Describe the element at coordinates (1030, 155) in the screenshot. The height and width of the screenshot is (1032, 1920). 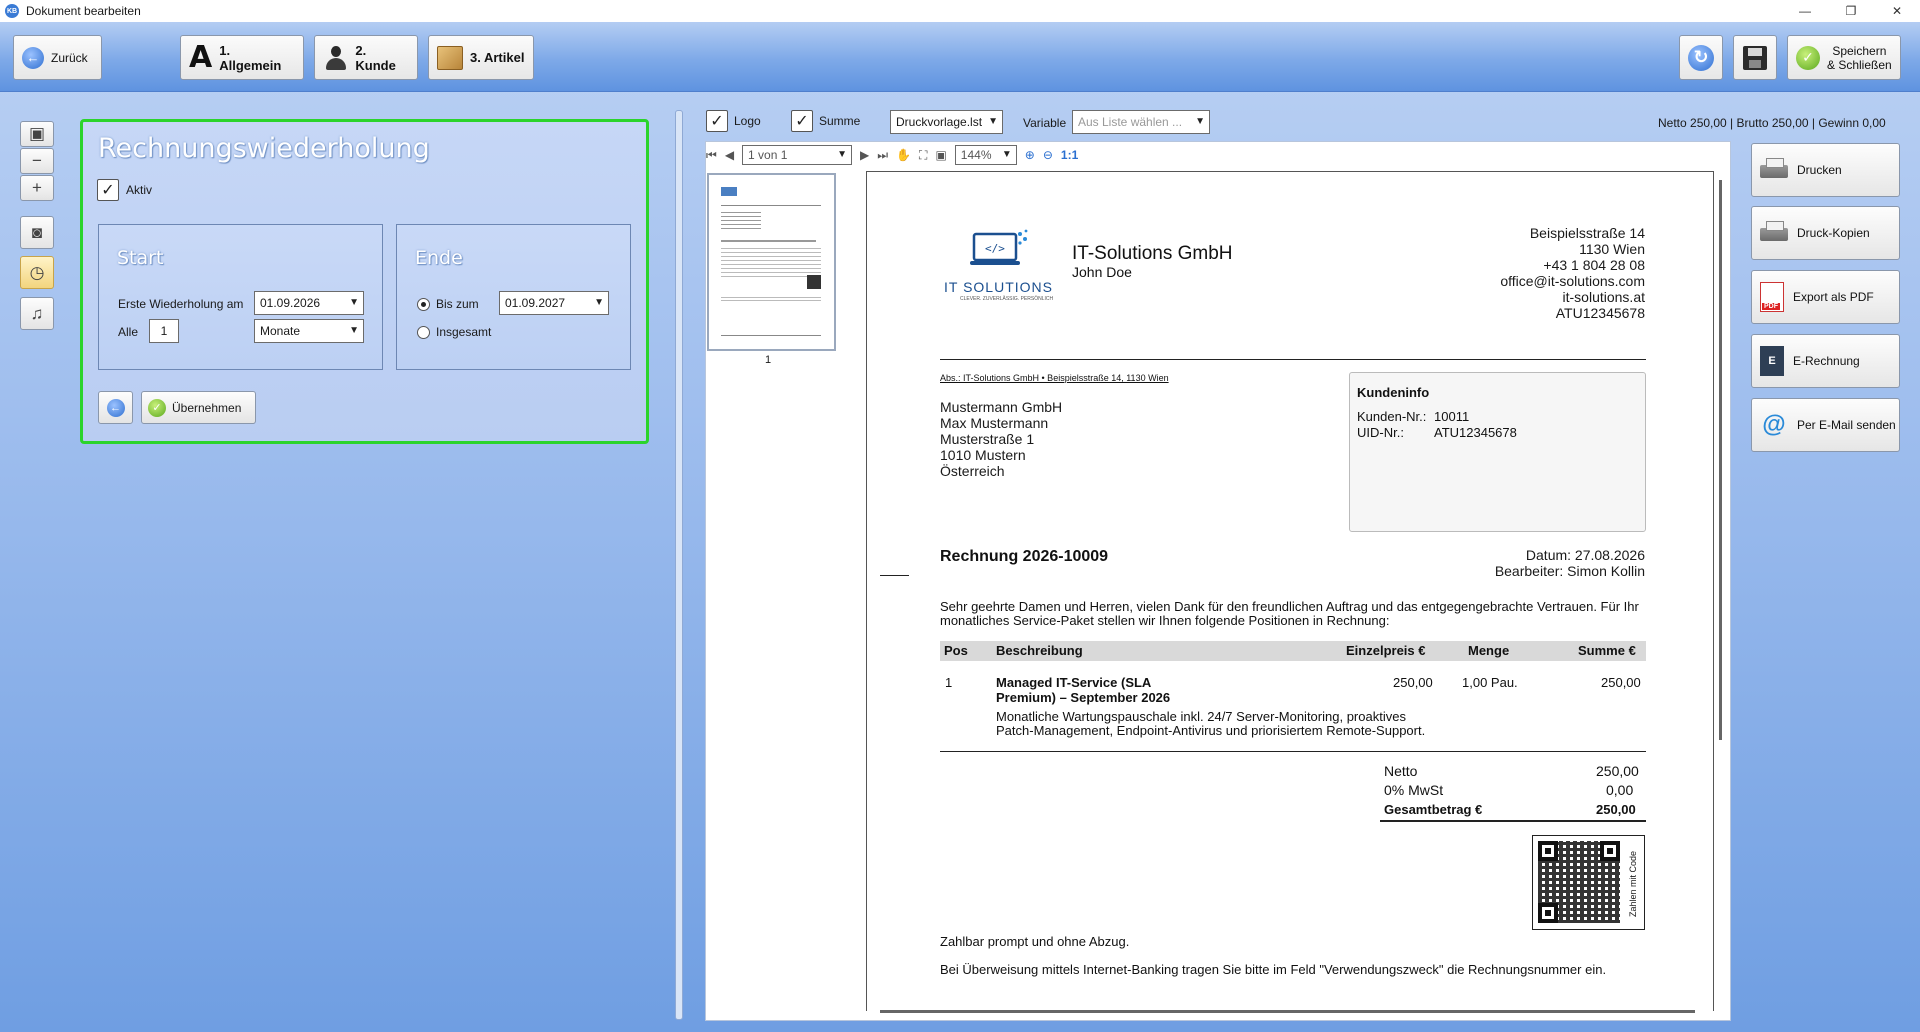
I see `zoom-in-icon: ⊕` at that location.